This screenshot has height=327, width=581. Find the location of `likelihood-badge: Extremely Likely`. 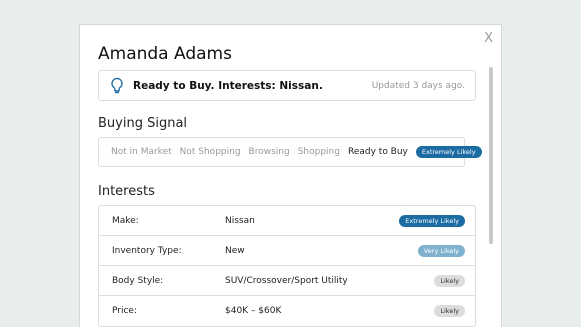

likelihood-badge: Extremely Likely is located at coordinates (432, 220).